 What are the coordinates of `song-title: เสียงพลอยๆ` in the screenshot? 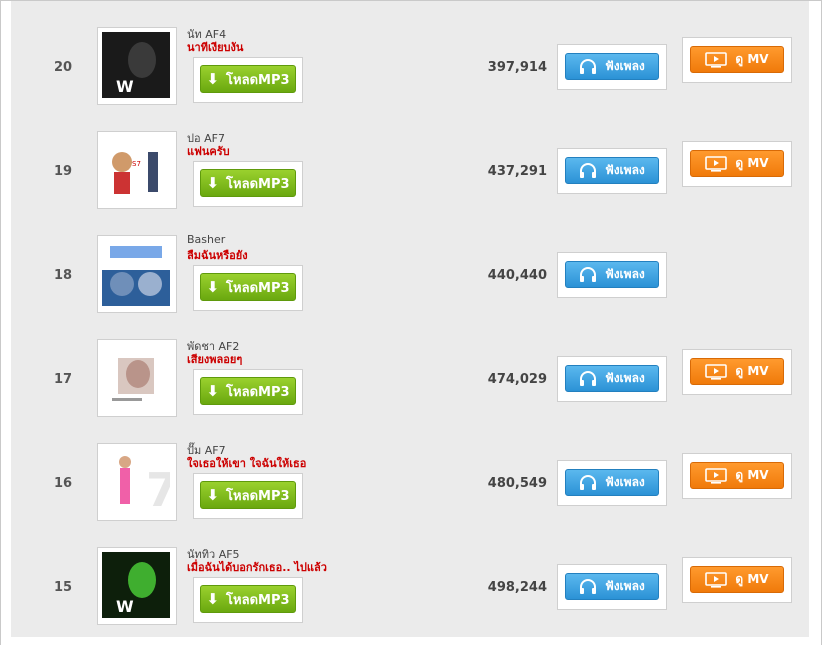 It's located at (214, 359).